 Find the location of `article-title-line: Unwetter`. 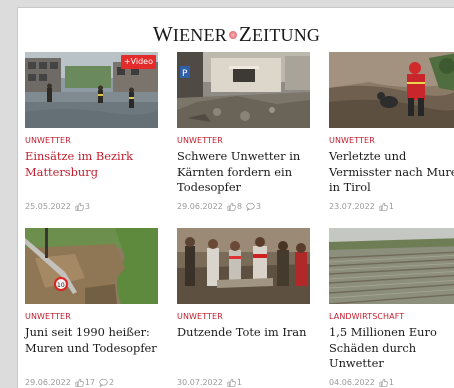

article-title-line: Unwetter is located at coordinates (356, 363).